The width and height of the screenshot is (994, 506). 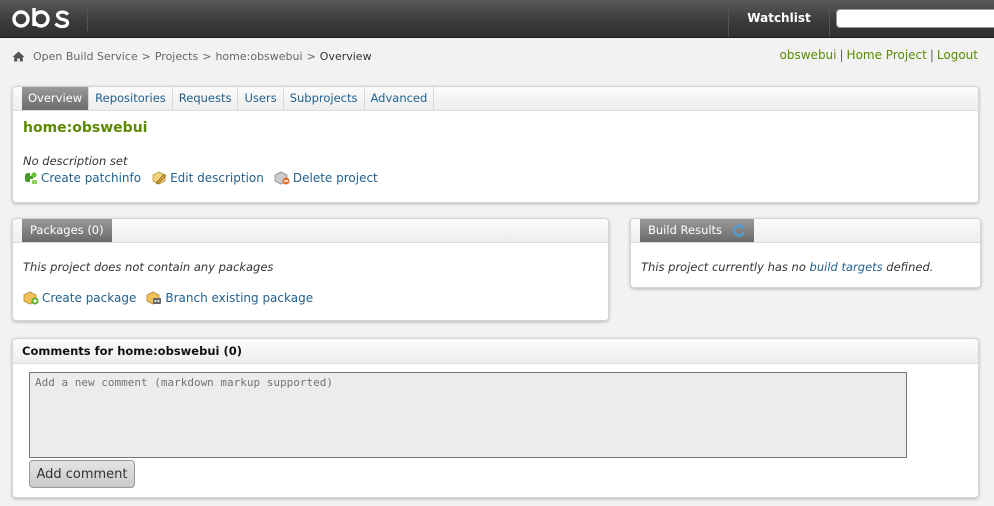 I want to click on tab-requests: Requests, so click(x=206, y=98).